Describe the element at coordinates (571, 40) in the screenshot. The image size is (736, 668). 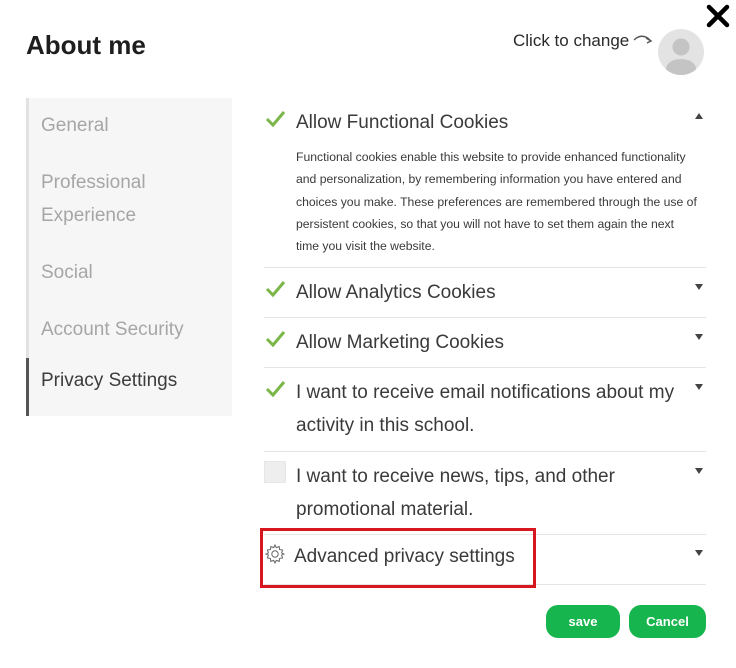
I see `change-photo-hint: Click to change` at that location.